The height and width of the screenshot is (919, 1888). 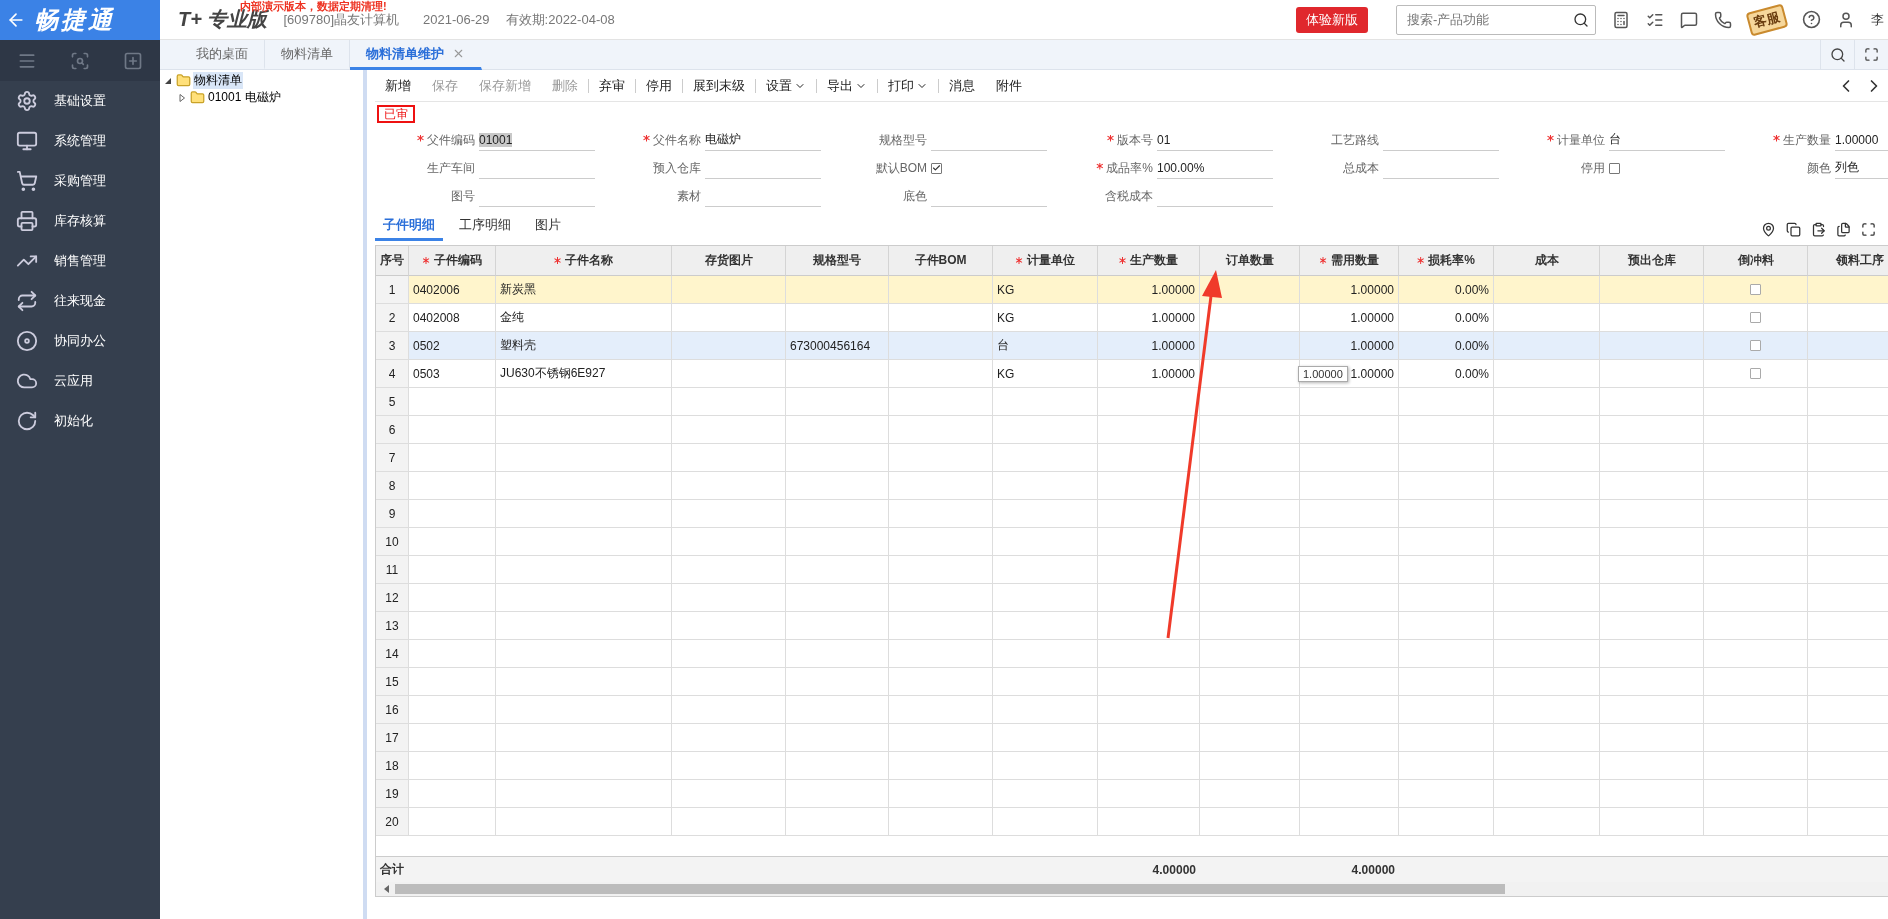 I want to click on column-header: 领料工序, so click(x=1848, y=261).